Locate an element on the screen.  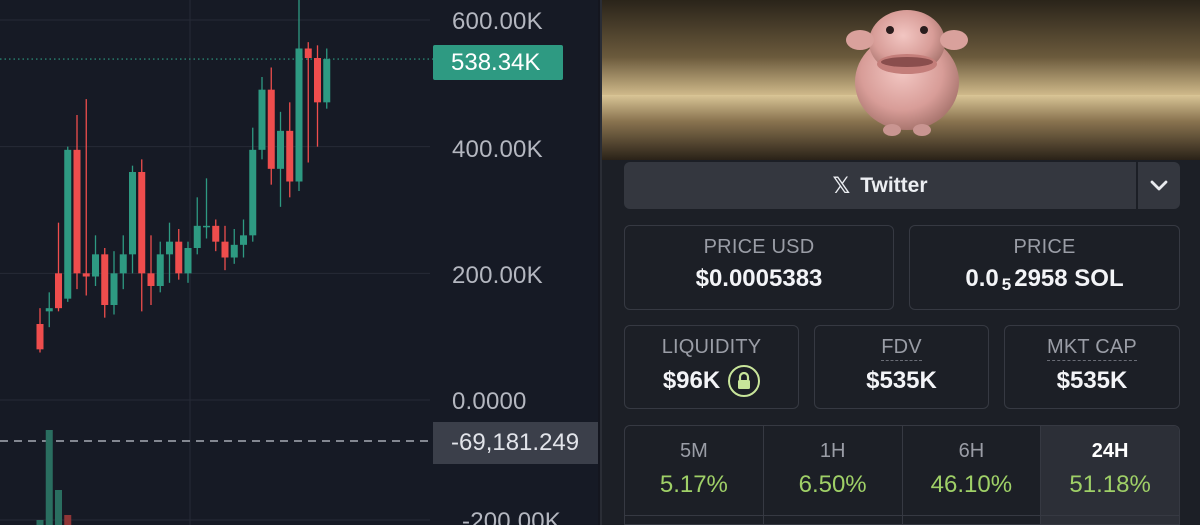
timeframe-change: 46.10% is located at coordinates (971, 484).